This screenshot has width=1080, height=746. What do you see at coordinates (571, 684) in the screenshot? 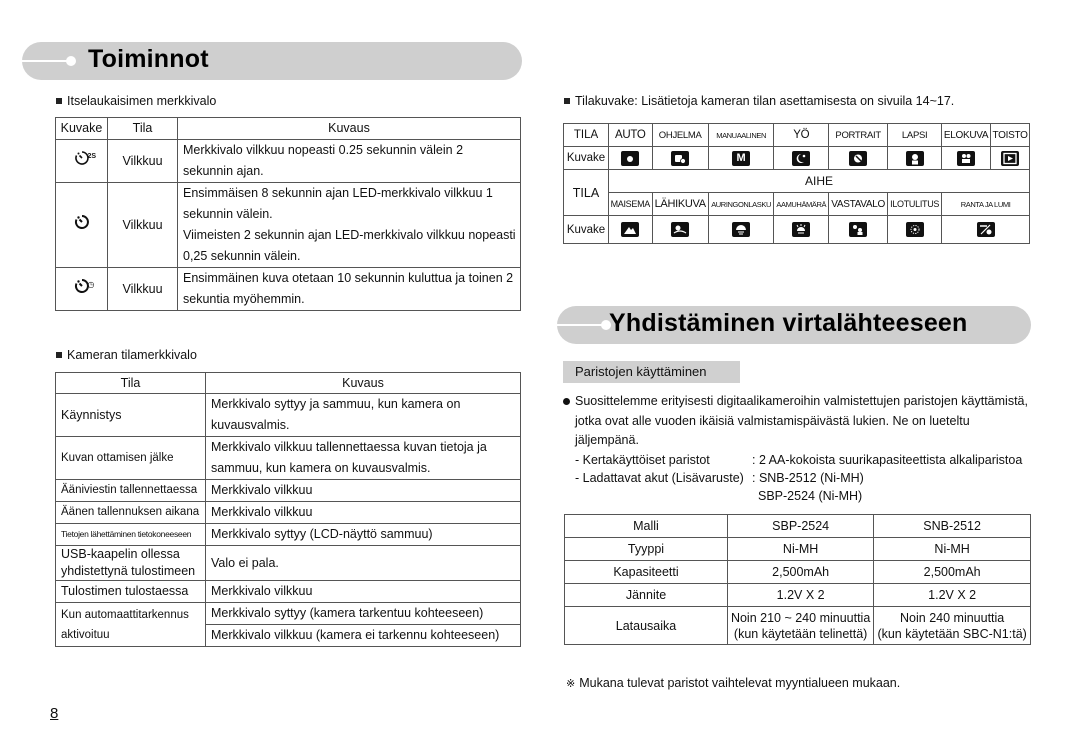
I see `reference-mark-icon: ※` at bounding box center [571, 684].